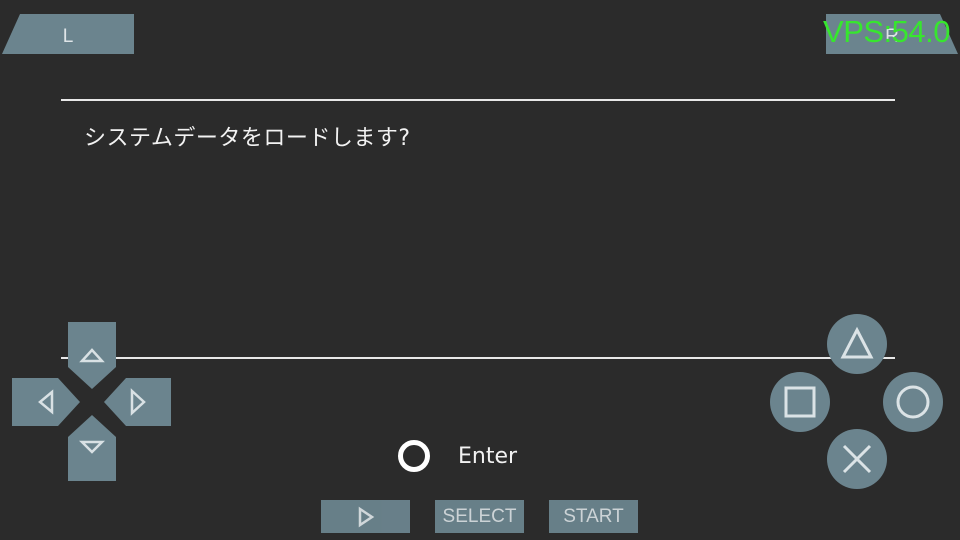  Describe the element at coordinates (92, 448) in the screenshot. I see `dpad-down-button` at that location.